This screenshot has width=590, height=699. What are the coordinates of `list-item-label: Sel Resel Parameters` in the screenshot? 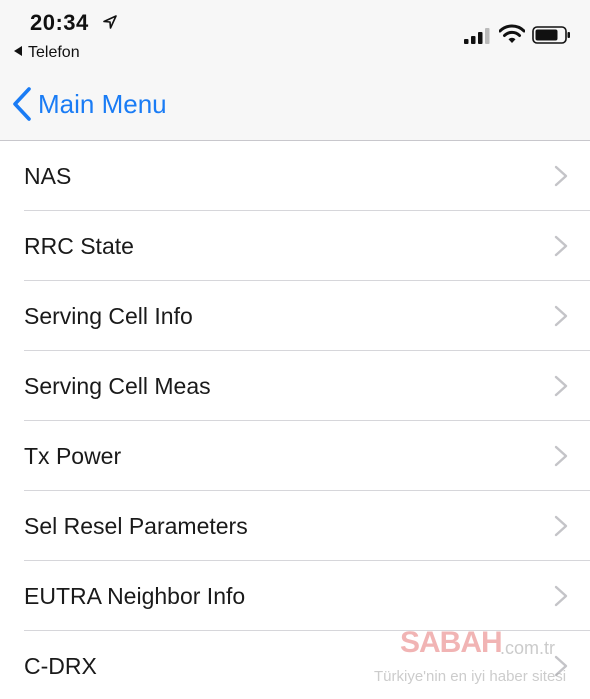 It's located at (136, 525).